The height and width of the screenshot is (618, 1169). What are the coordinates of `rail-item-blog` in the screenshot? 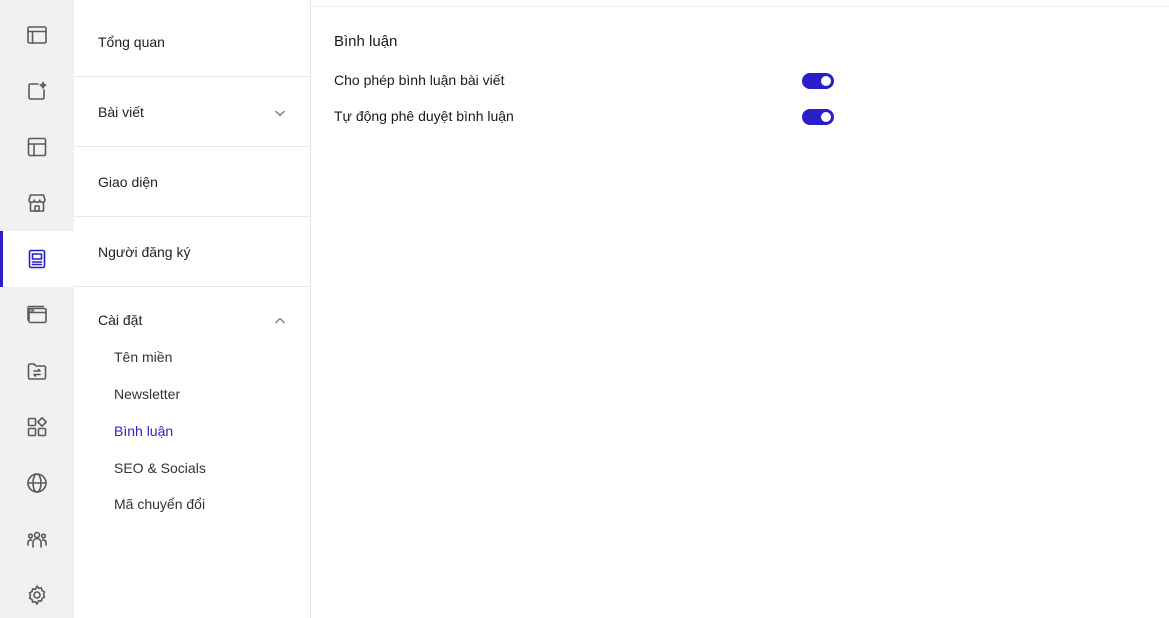 It's located at (37, 259).